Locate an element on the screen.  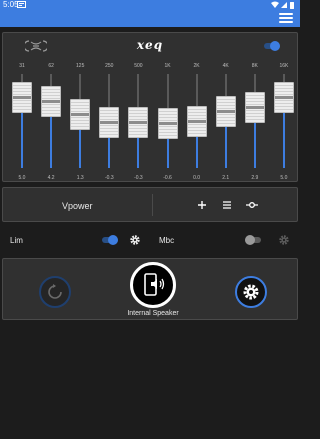
vpower-panel: Vpower is located at coordinates (150, 204).